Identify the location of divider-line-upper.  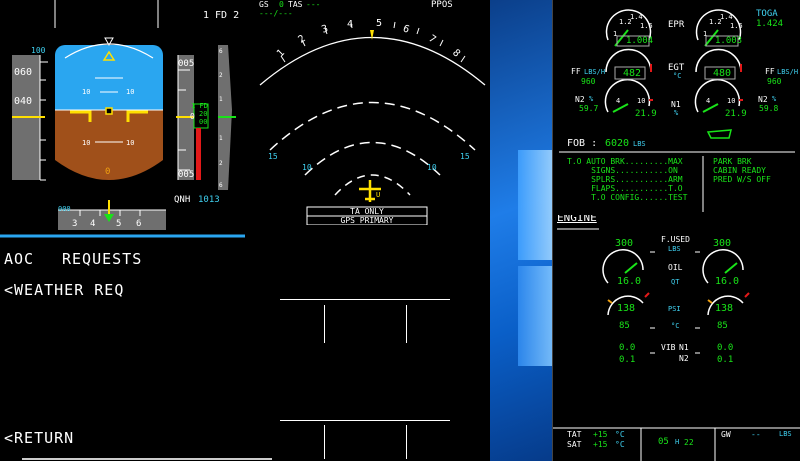
(365, 299).